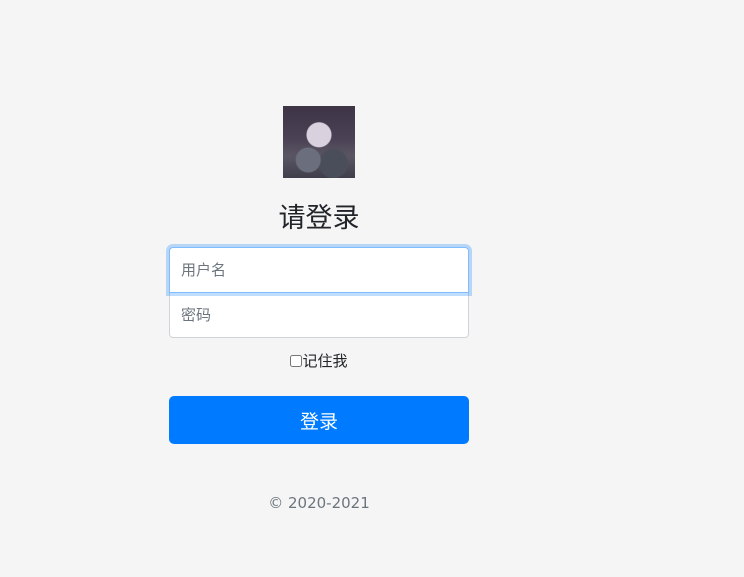  I want to click on remember-me-label: 记住我, so click(325, 361).